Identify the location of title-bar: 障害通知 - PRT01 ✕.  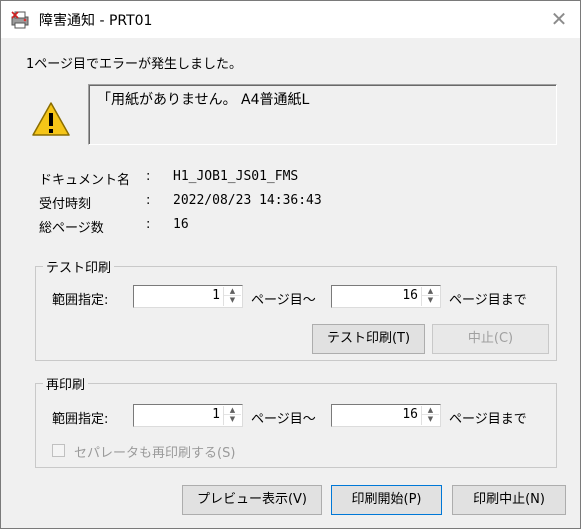
(290, 19).